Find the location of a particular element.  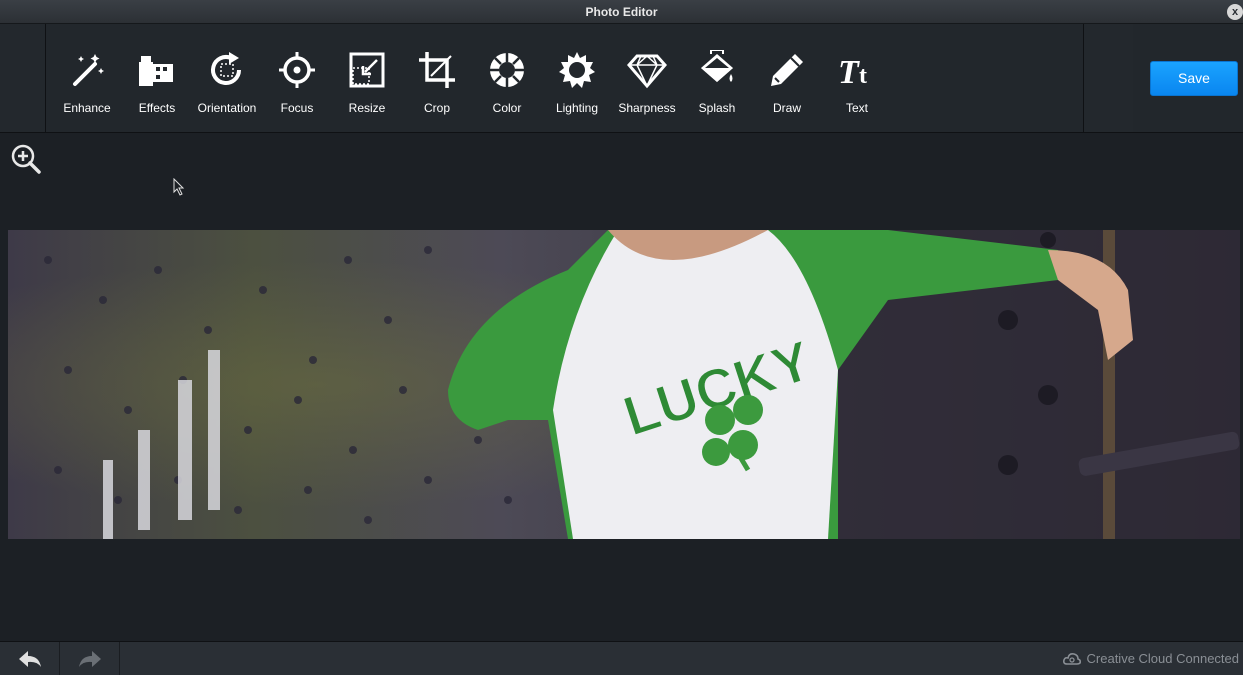

redo-icon is located at coordinates (89, 659).